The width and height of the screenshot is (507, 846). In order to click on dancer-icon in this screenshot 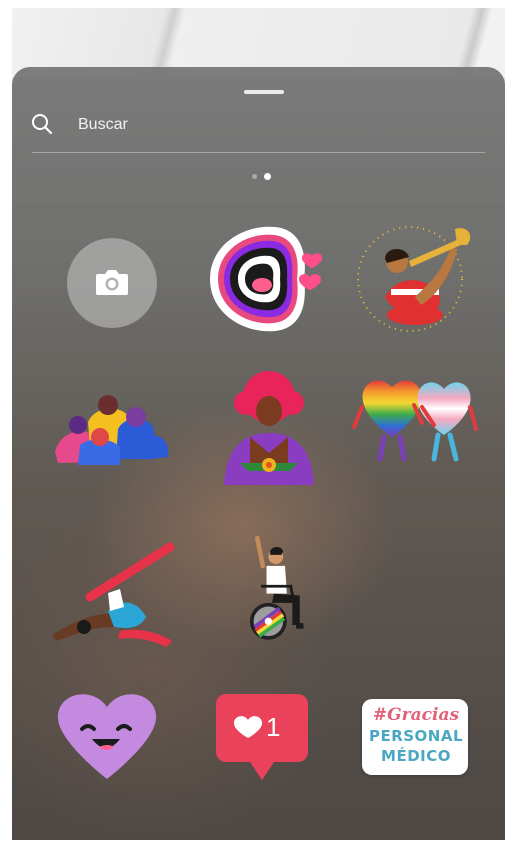, I will do `click(113, 594)`.